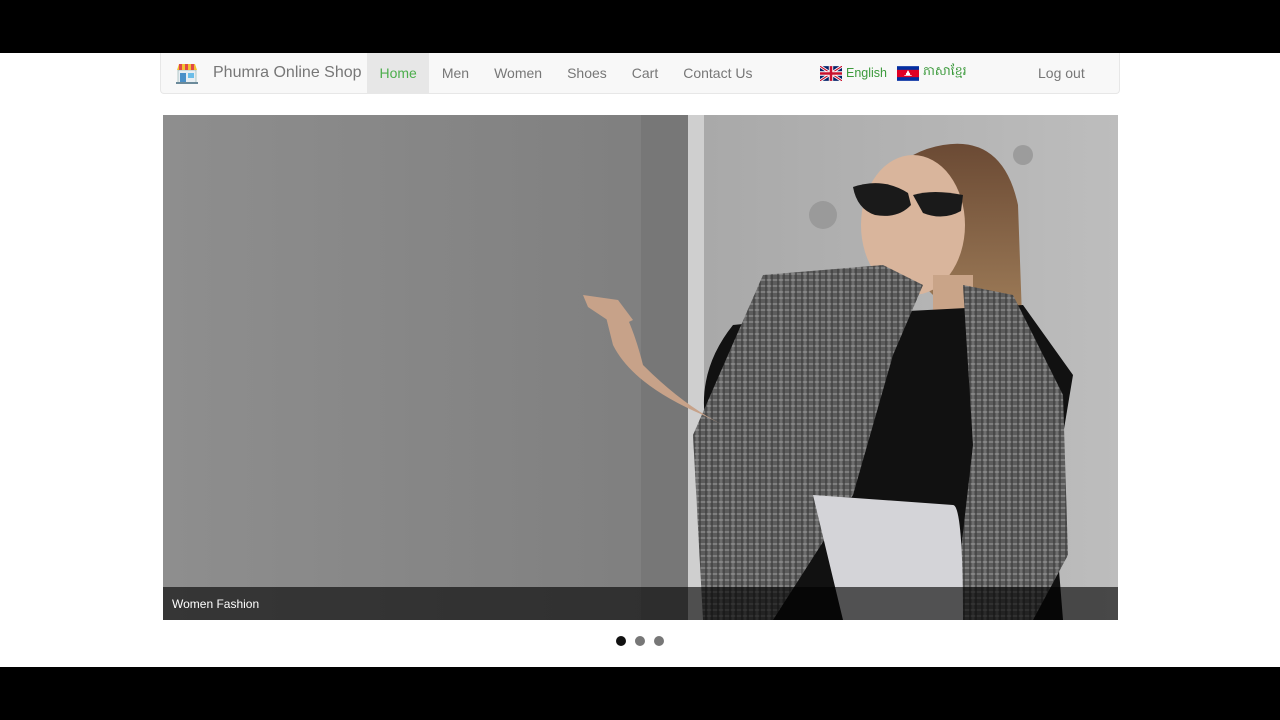 The width and height of the screenshot is (1280, 720). I want to click on language-english: English, so click(853, 73).